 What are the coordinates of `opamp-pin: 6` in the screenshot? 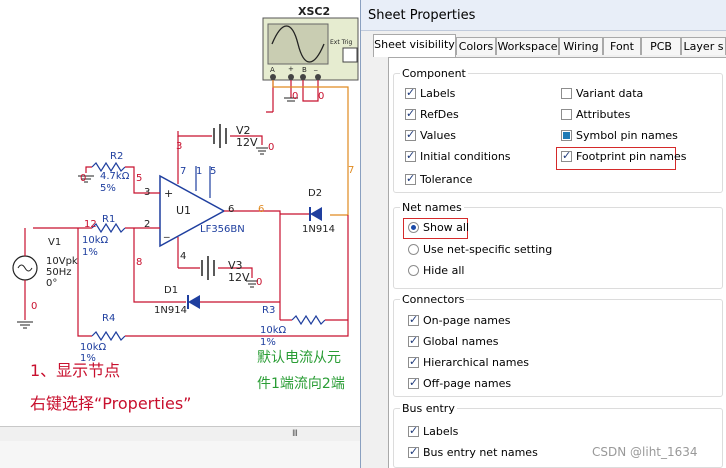 It's located at (231, 209).